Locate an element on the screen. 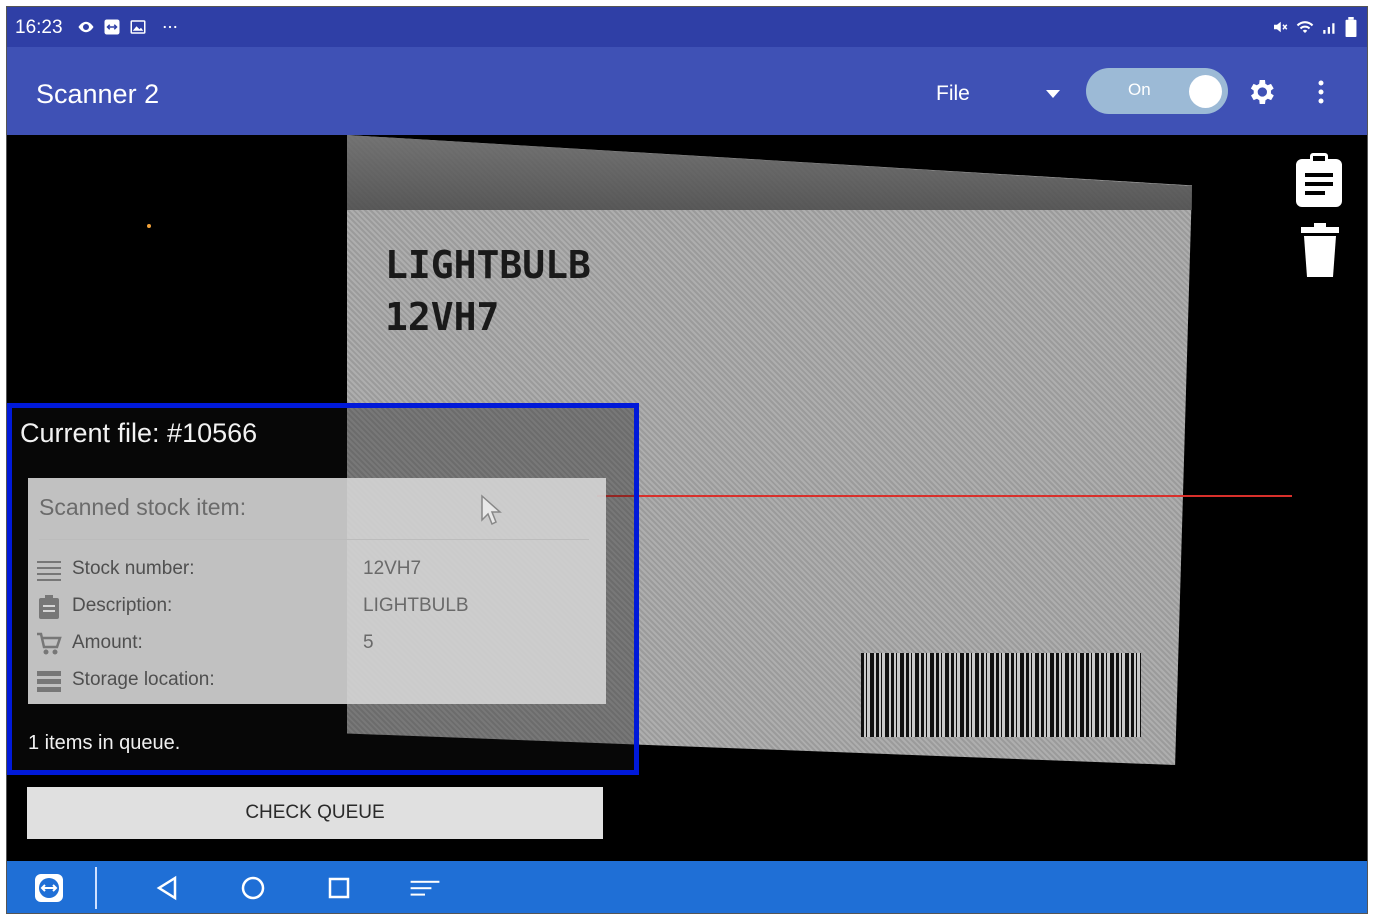 Image resolution: width=1373 pixels, height=914 pixels. trash-icon is located at coordinates (1320, 250).